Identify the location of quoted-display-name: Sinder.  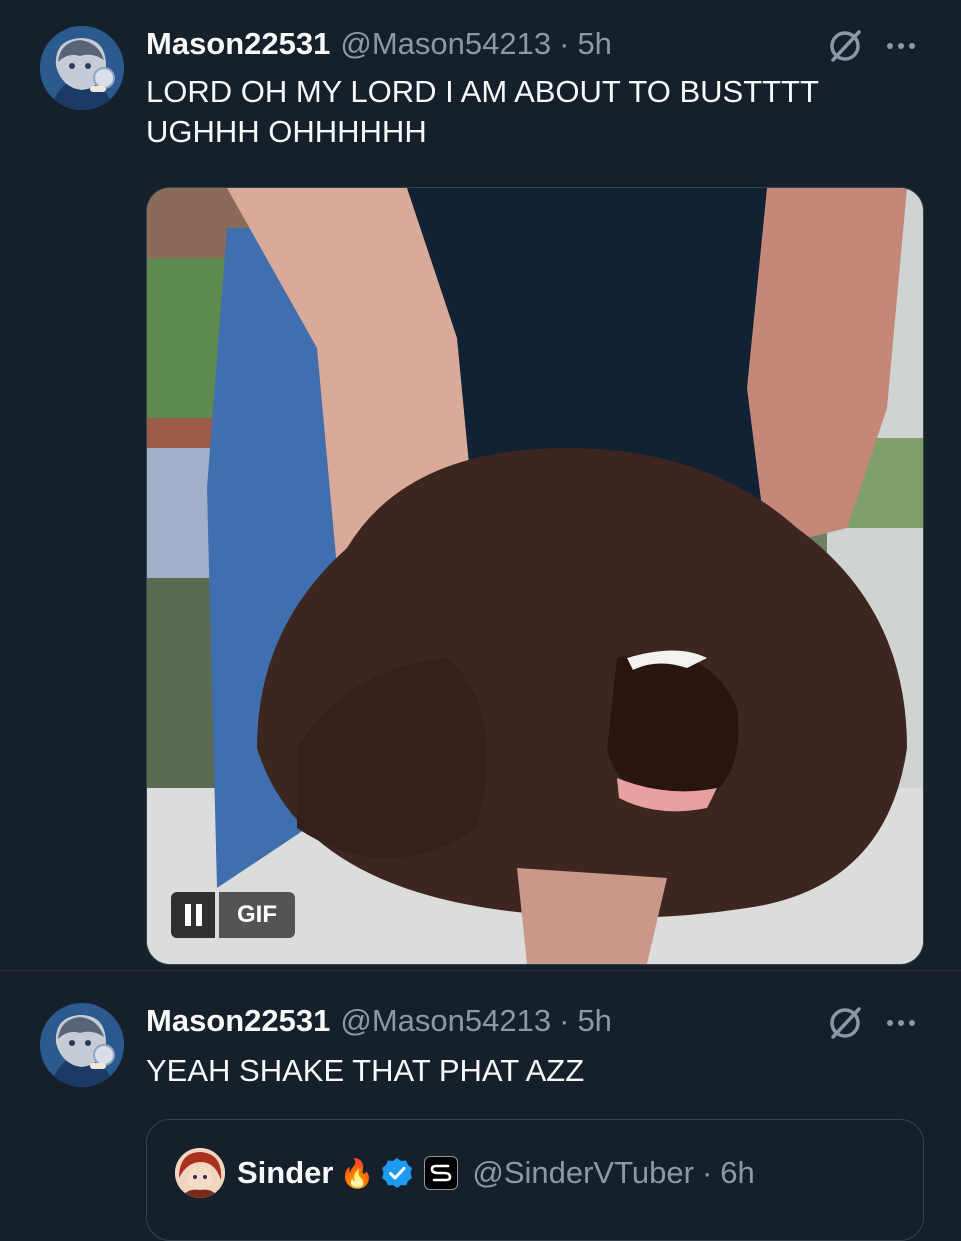
(285, 1173).